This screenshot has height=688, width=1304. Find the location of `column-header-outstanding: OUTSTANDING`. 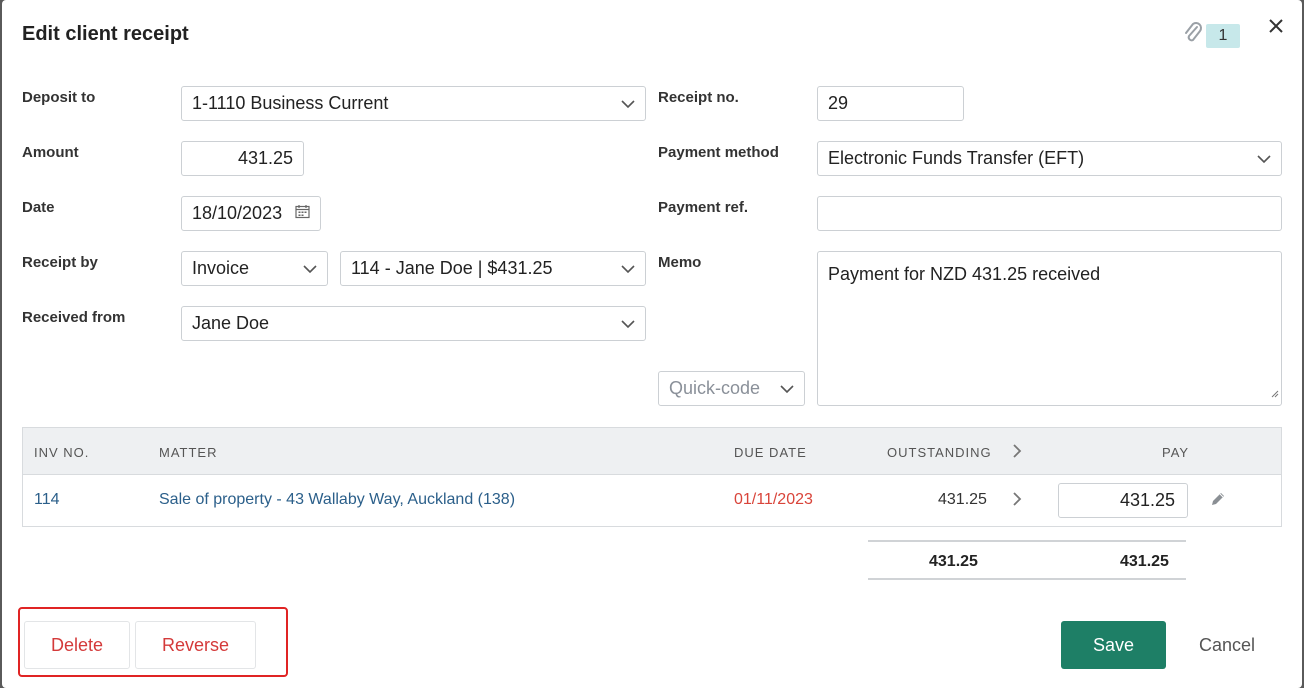

column-header-outstanding: OUTSTANDING is located at coordinates (939, 452).